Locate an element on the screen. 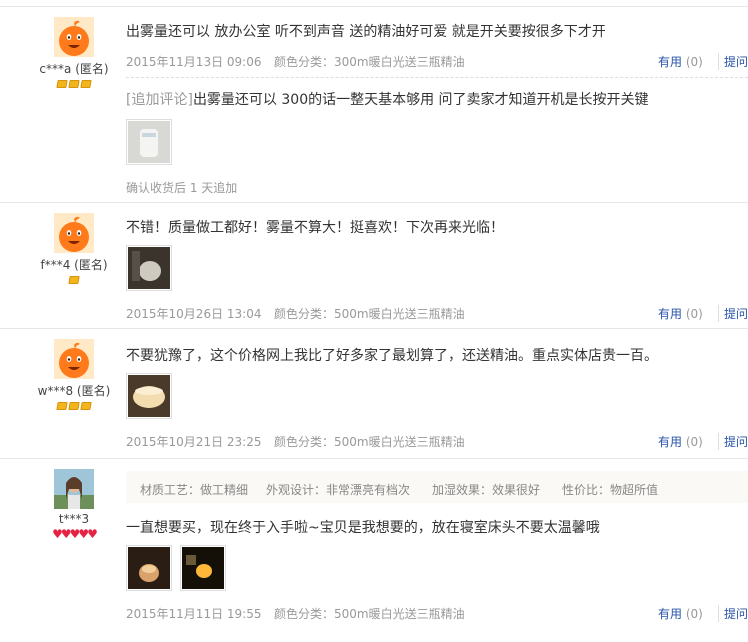  reviewer-name: w***8 (匿名) is located at coordinates (74, 391).